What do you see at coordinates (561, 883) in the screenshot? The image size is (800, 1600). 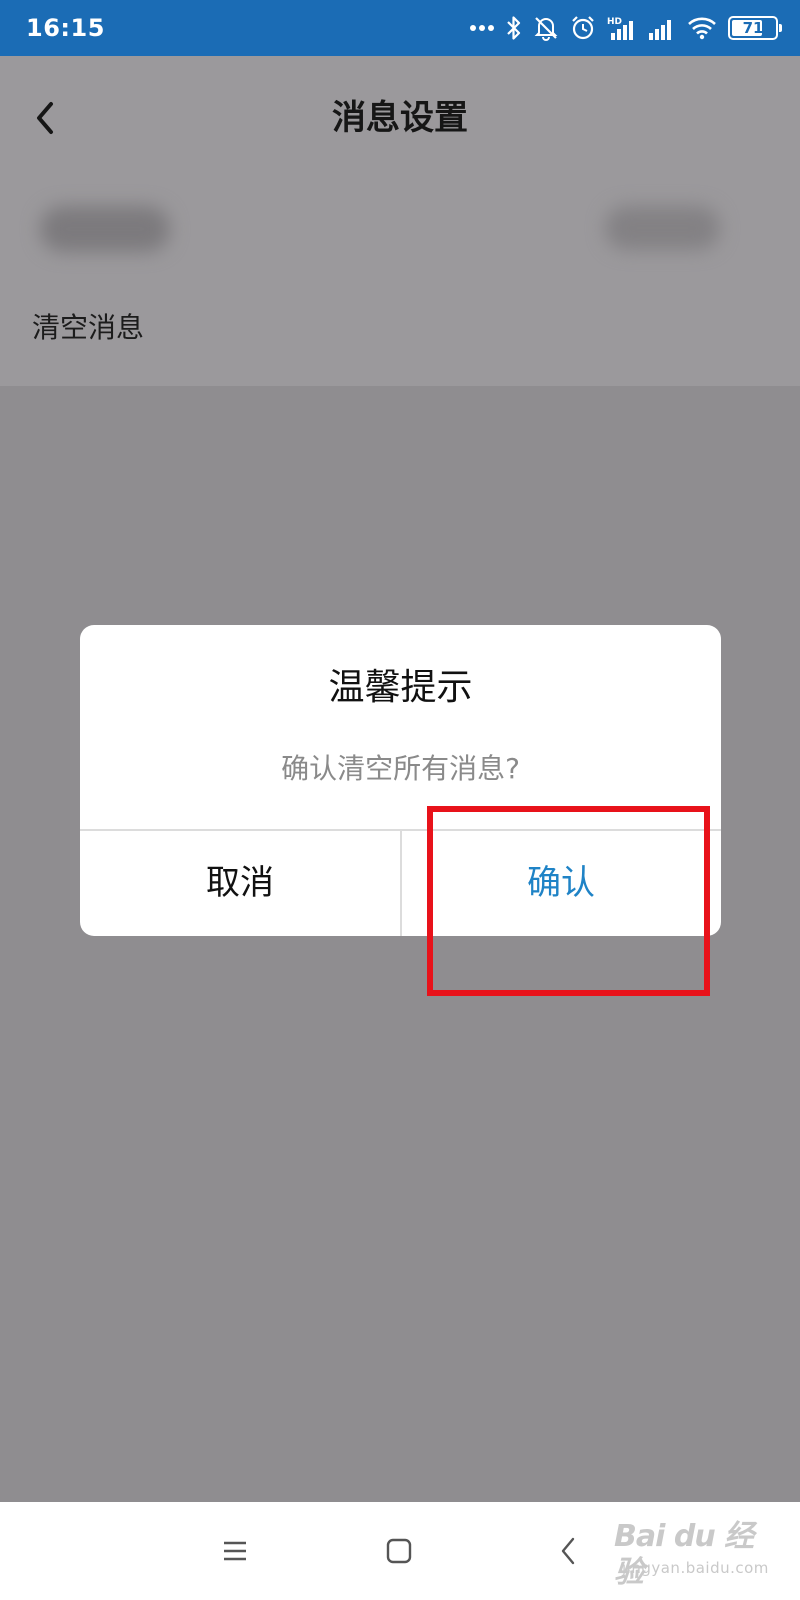 I see `confirm-button: 确认` at bounding box center [561, 883].